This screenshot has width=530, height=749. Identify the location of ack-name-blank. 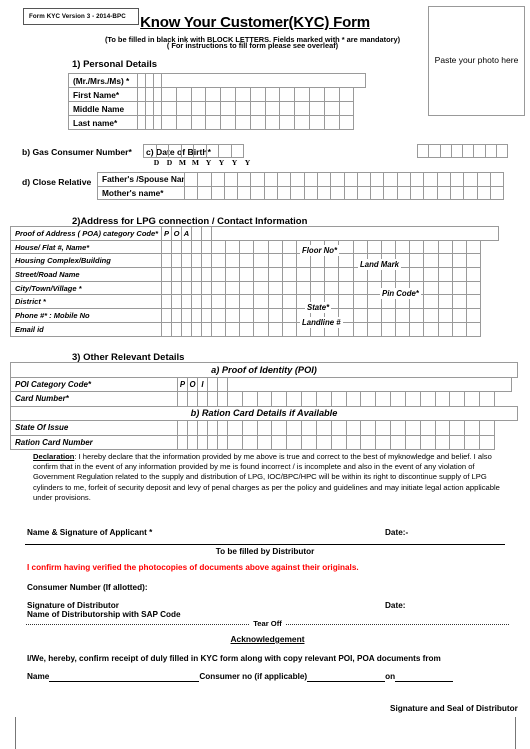
(124, 677).